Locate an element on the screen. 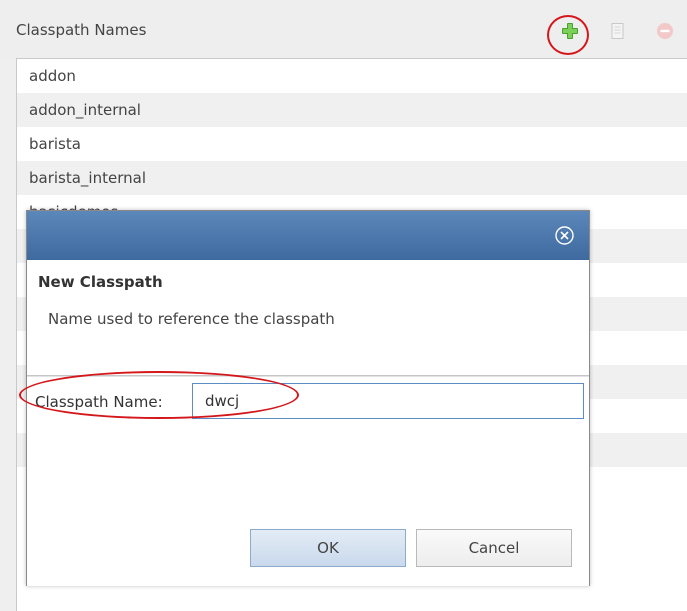 Image resolution: width=687 pixels, height=611 pixels. panel-header: Classpath Names is located at coordinates (343, 29).